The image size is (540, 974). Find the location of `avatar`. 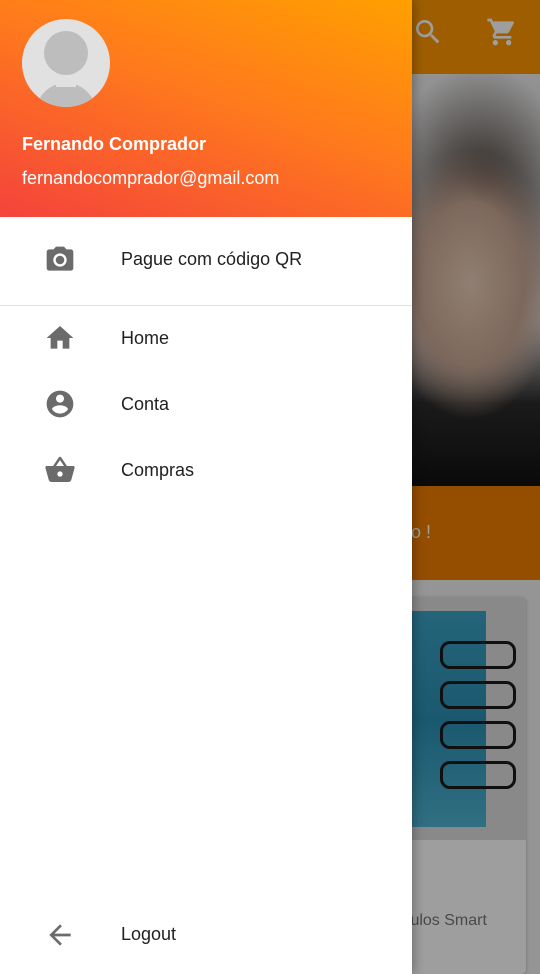

avatar is located at coordinates (66, 63).